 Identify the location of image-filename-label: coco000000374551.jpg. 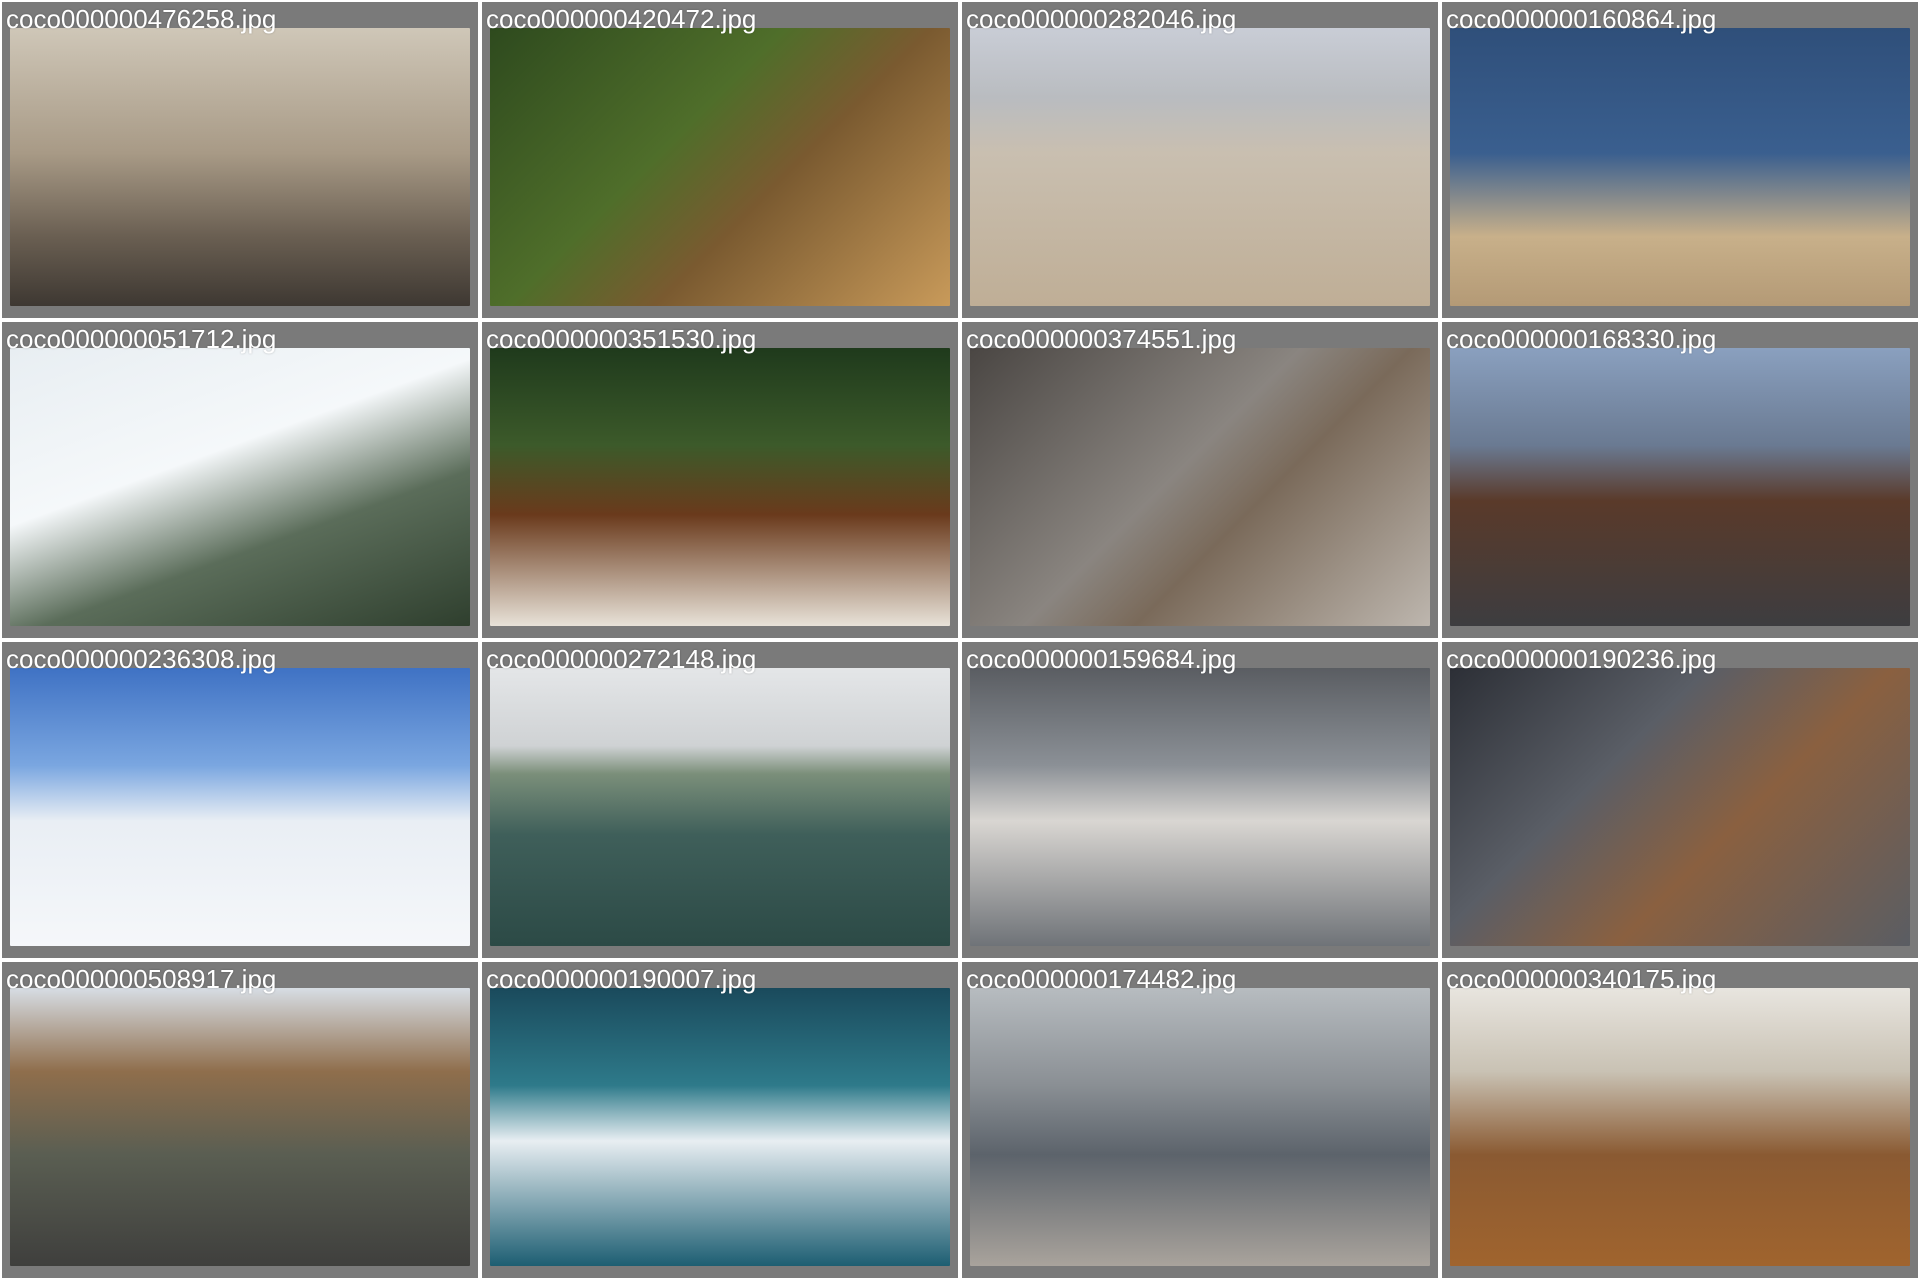
(1101, 339).